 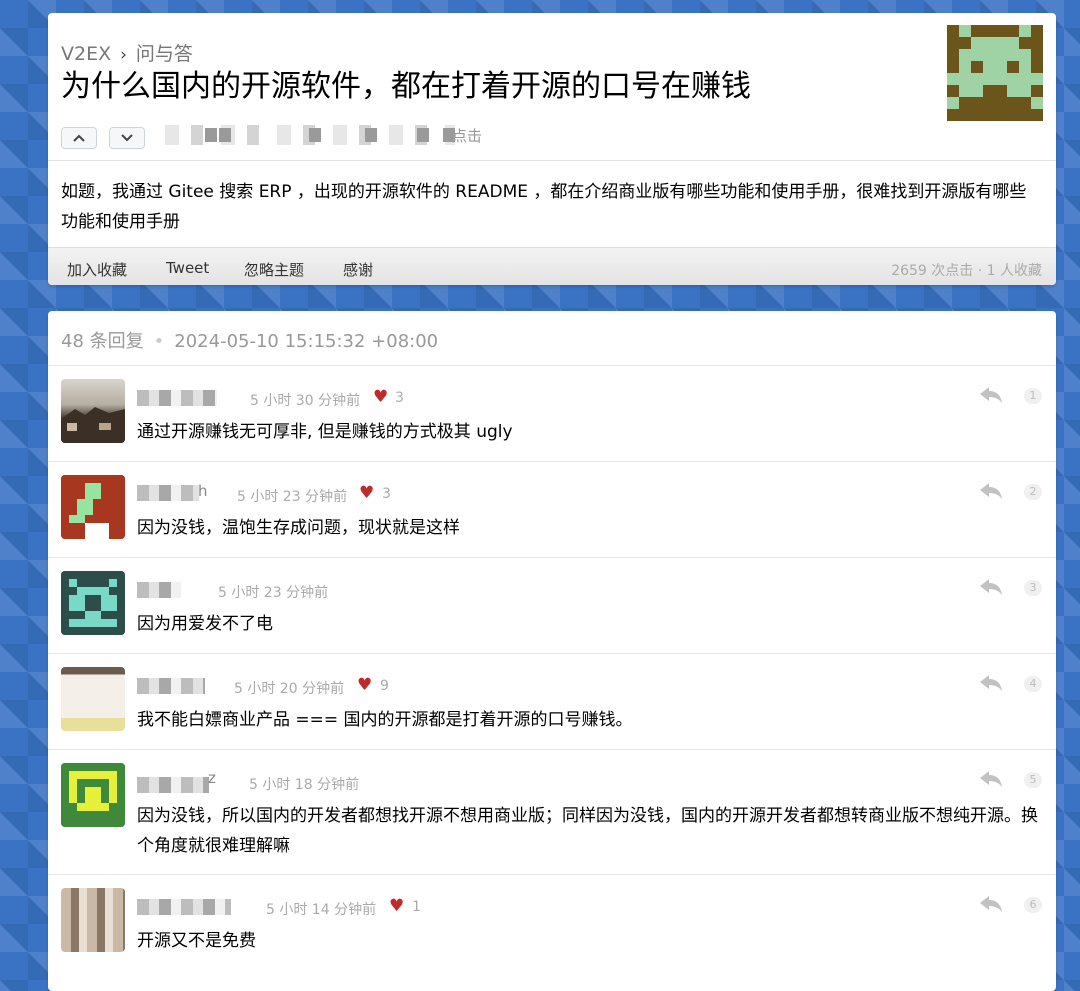 I want to click on author-avatar, so click(x=995, y=73).